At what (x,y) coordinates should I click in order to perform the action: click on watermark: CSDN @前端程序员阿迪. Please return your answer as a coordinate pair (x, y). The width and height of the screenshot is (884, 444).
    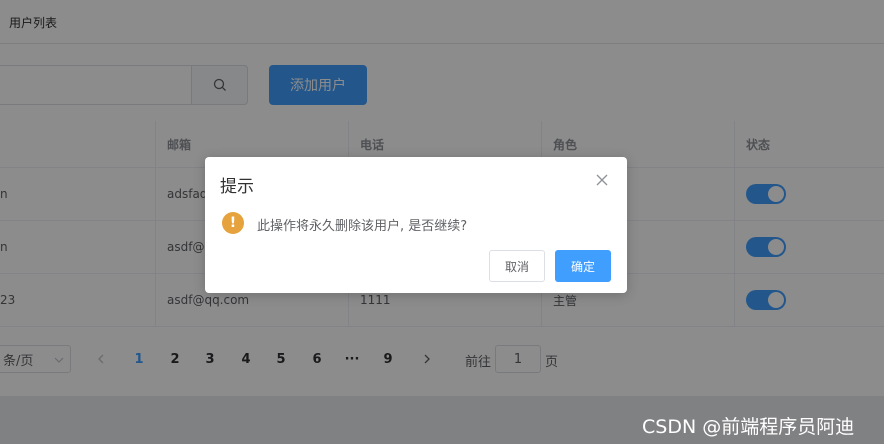
    Looking at the image, I should click on (748, 427).